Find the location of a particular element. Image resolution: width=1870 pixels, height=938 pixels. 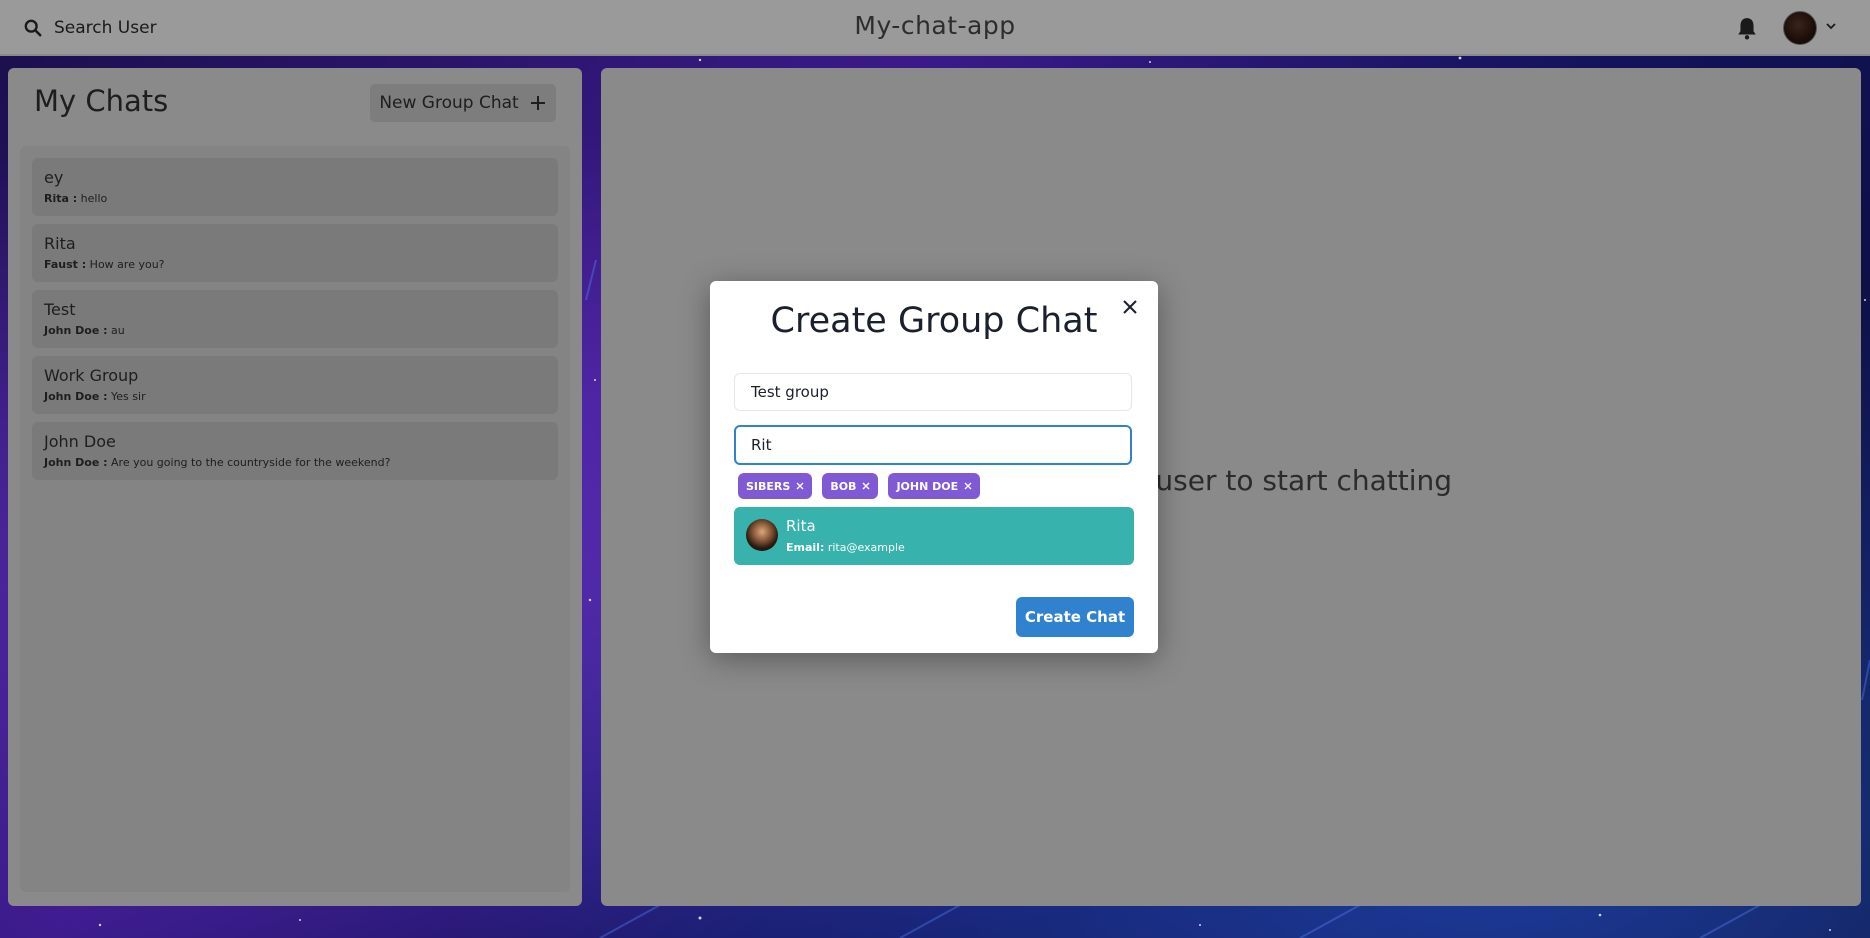

user-badge: BOB is located at coordinates (850, 486).